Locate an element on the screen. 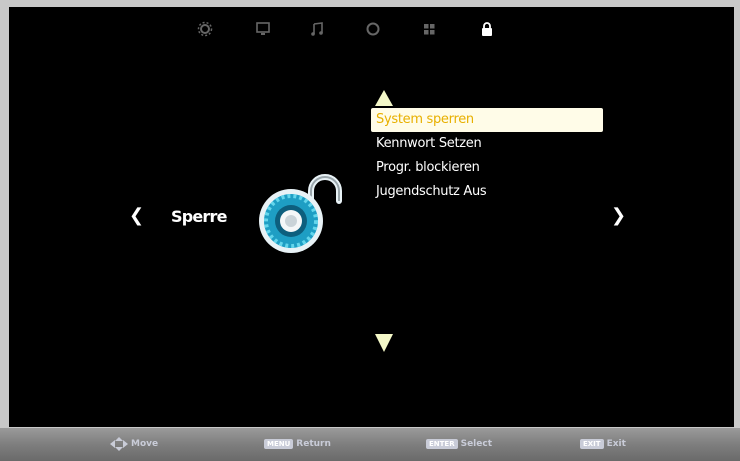  select-hint: ENTER Select is located at coordinates (459, 444).